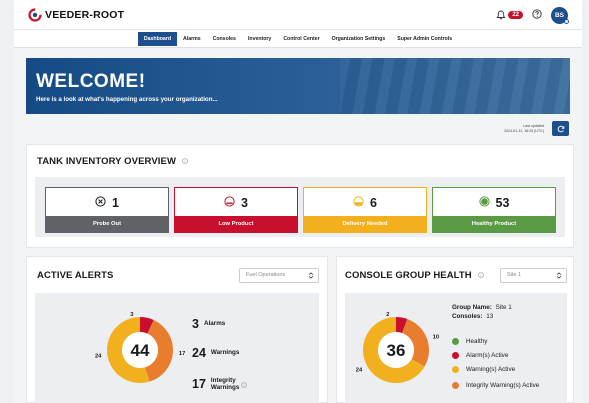 The height and width of the screenshot is (403, 589). Describe the element at coordinates (301, 38) in the screenshot. I see `tab-control-center: Control Center` at that location.